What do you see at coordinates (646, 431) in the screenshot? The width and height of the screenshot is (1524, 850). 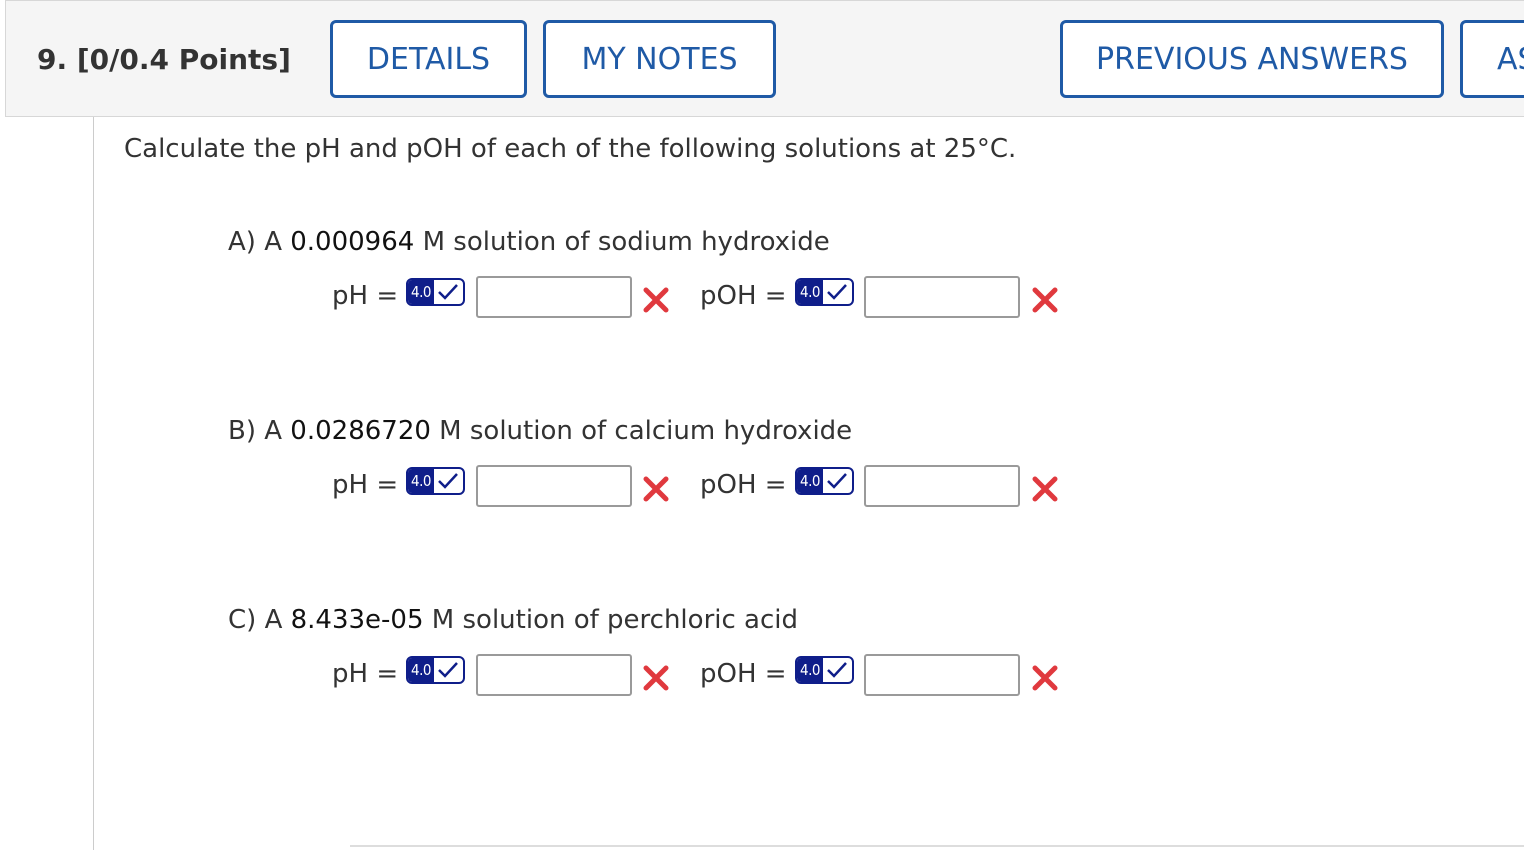 I see `part-b-suffix: M solution of calcium hydroxide` at bounding box center [646, 431].